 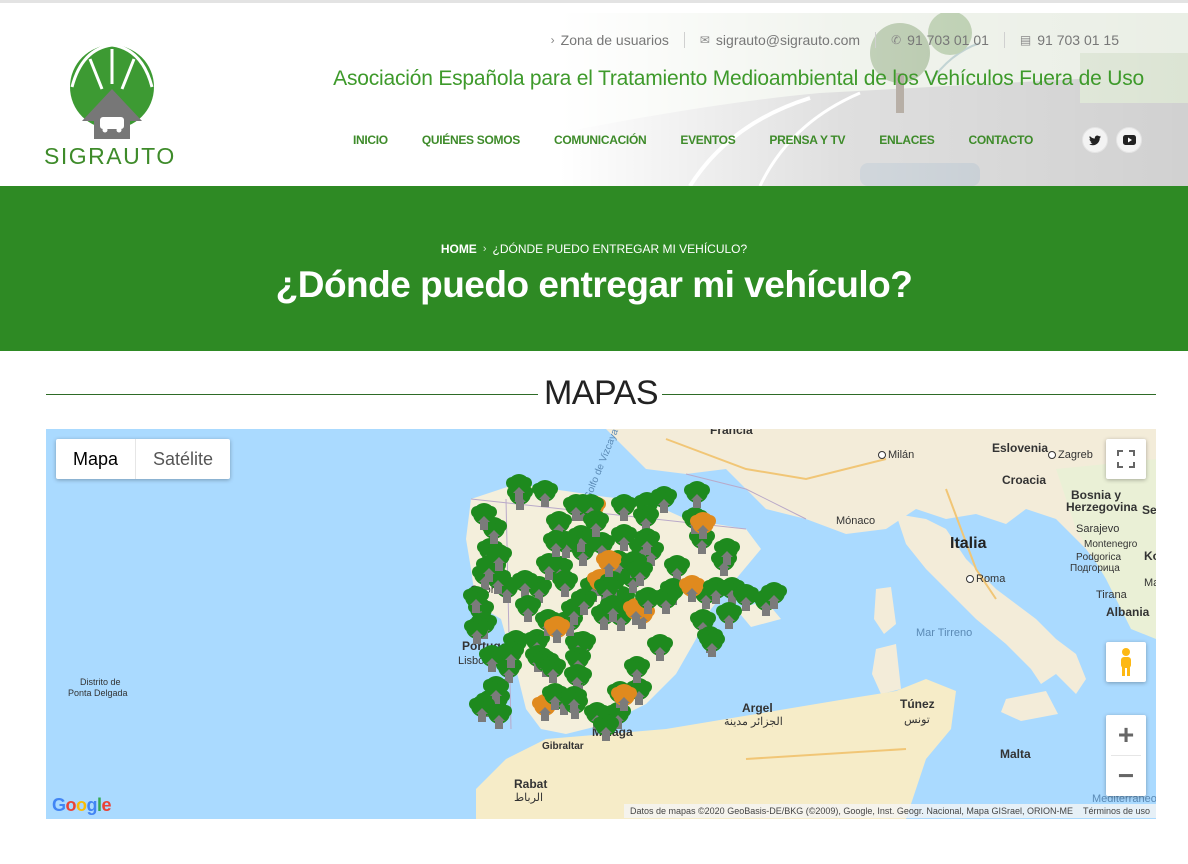 I want to click on label-albania: Albania, so click(x=1128, y=612).